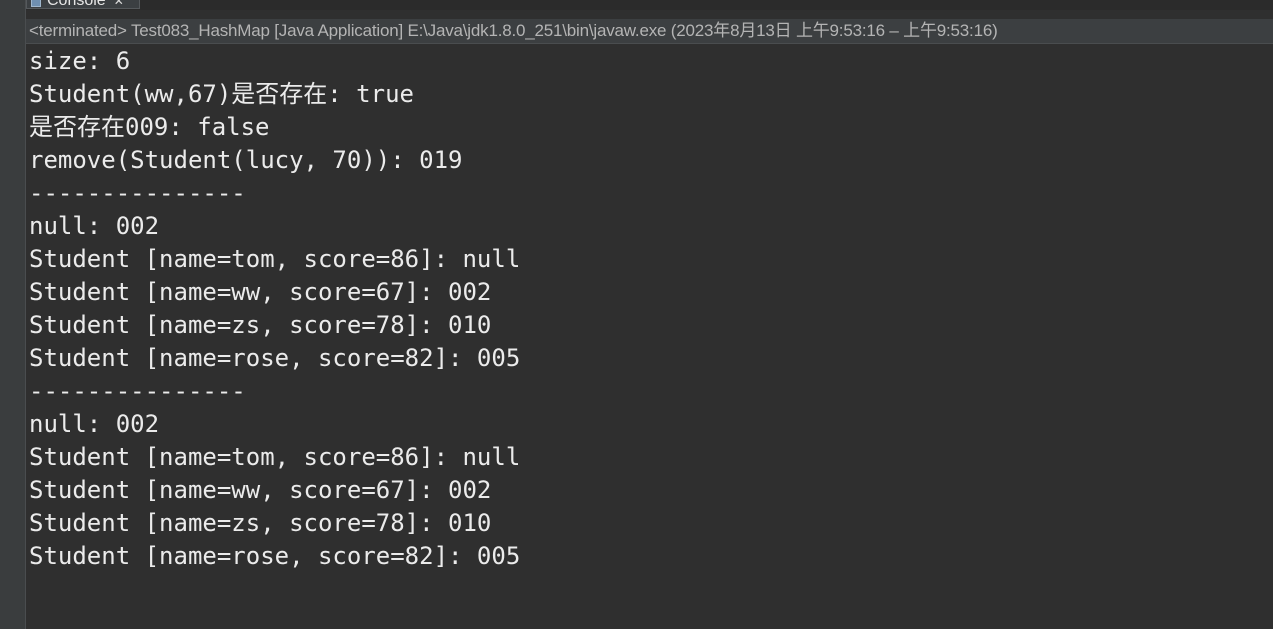  What do you see at coordinates (119, 4) in the screenshot?
I see `close-icon: ✕` at bounding box center [119, 4].